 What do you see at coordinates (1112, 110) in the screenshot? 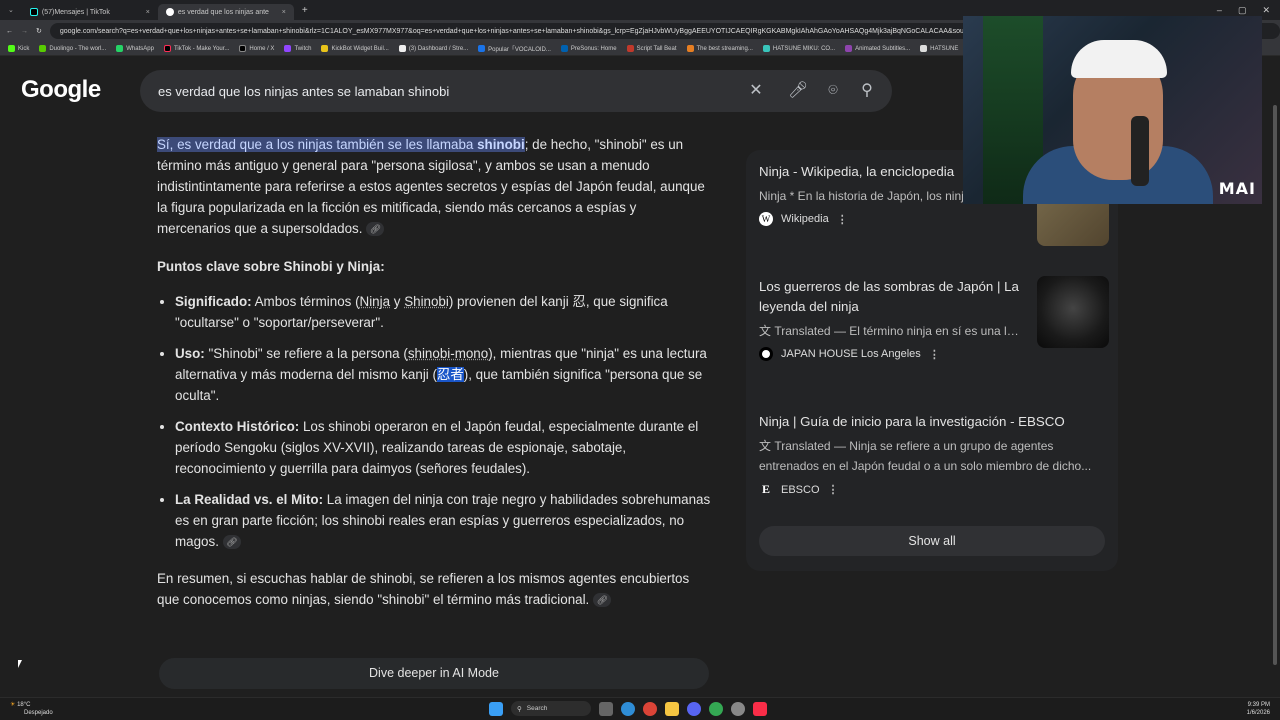
I see `webcam-overlay: MAI` at bounding box center [1112, 110].